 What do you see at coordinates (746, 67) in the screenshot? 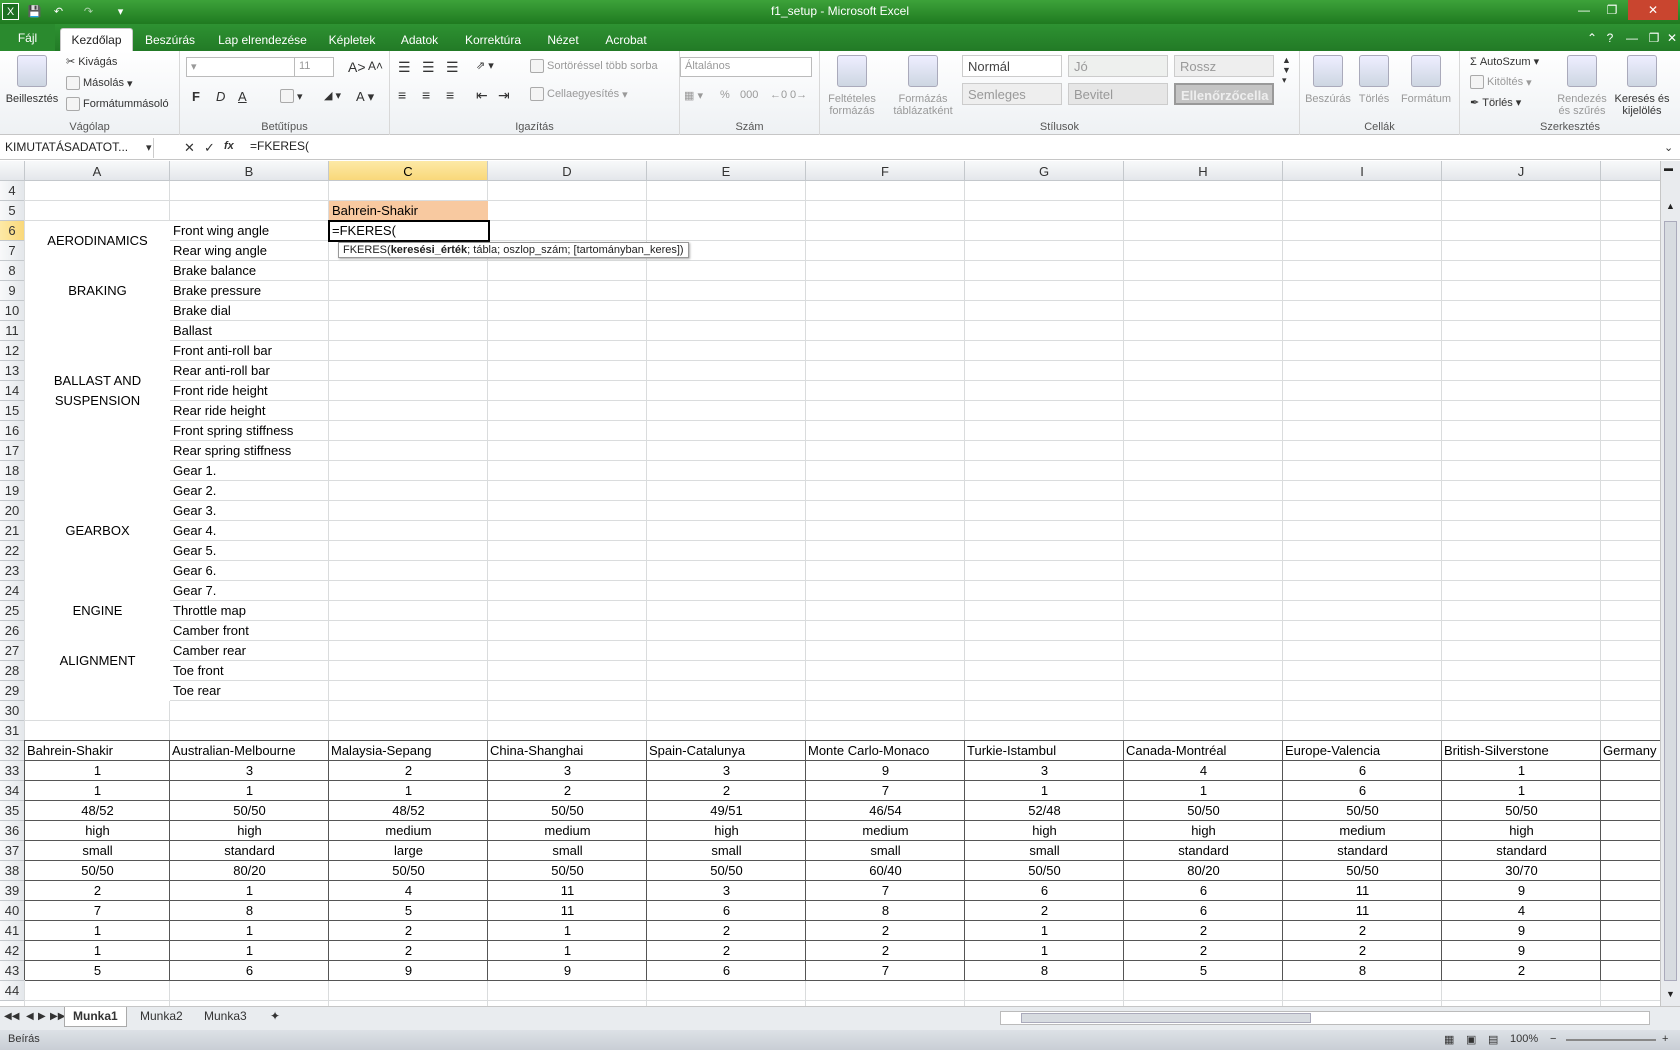
I see `number-format-select: Általános` at bounding box center [746, 67].